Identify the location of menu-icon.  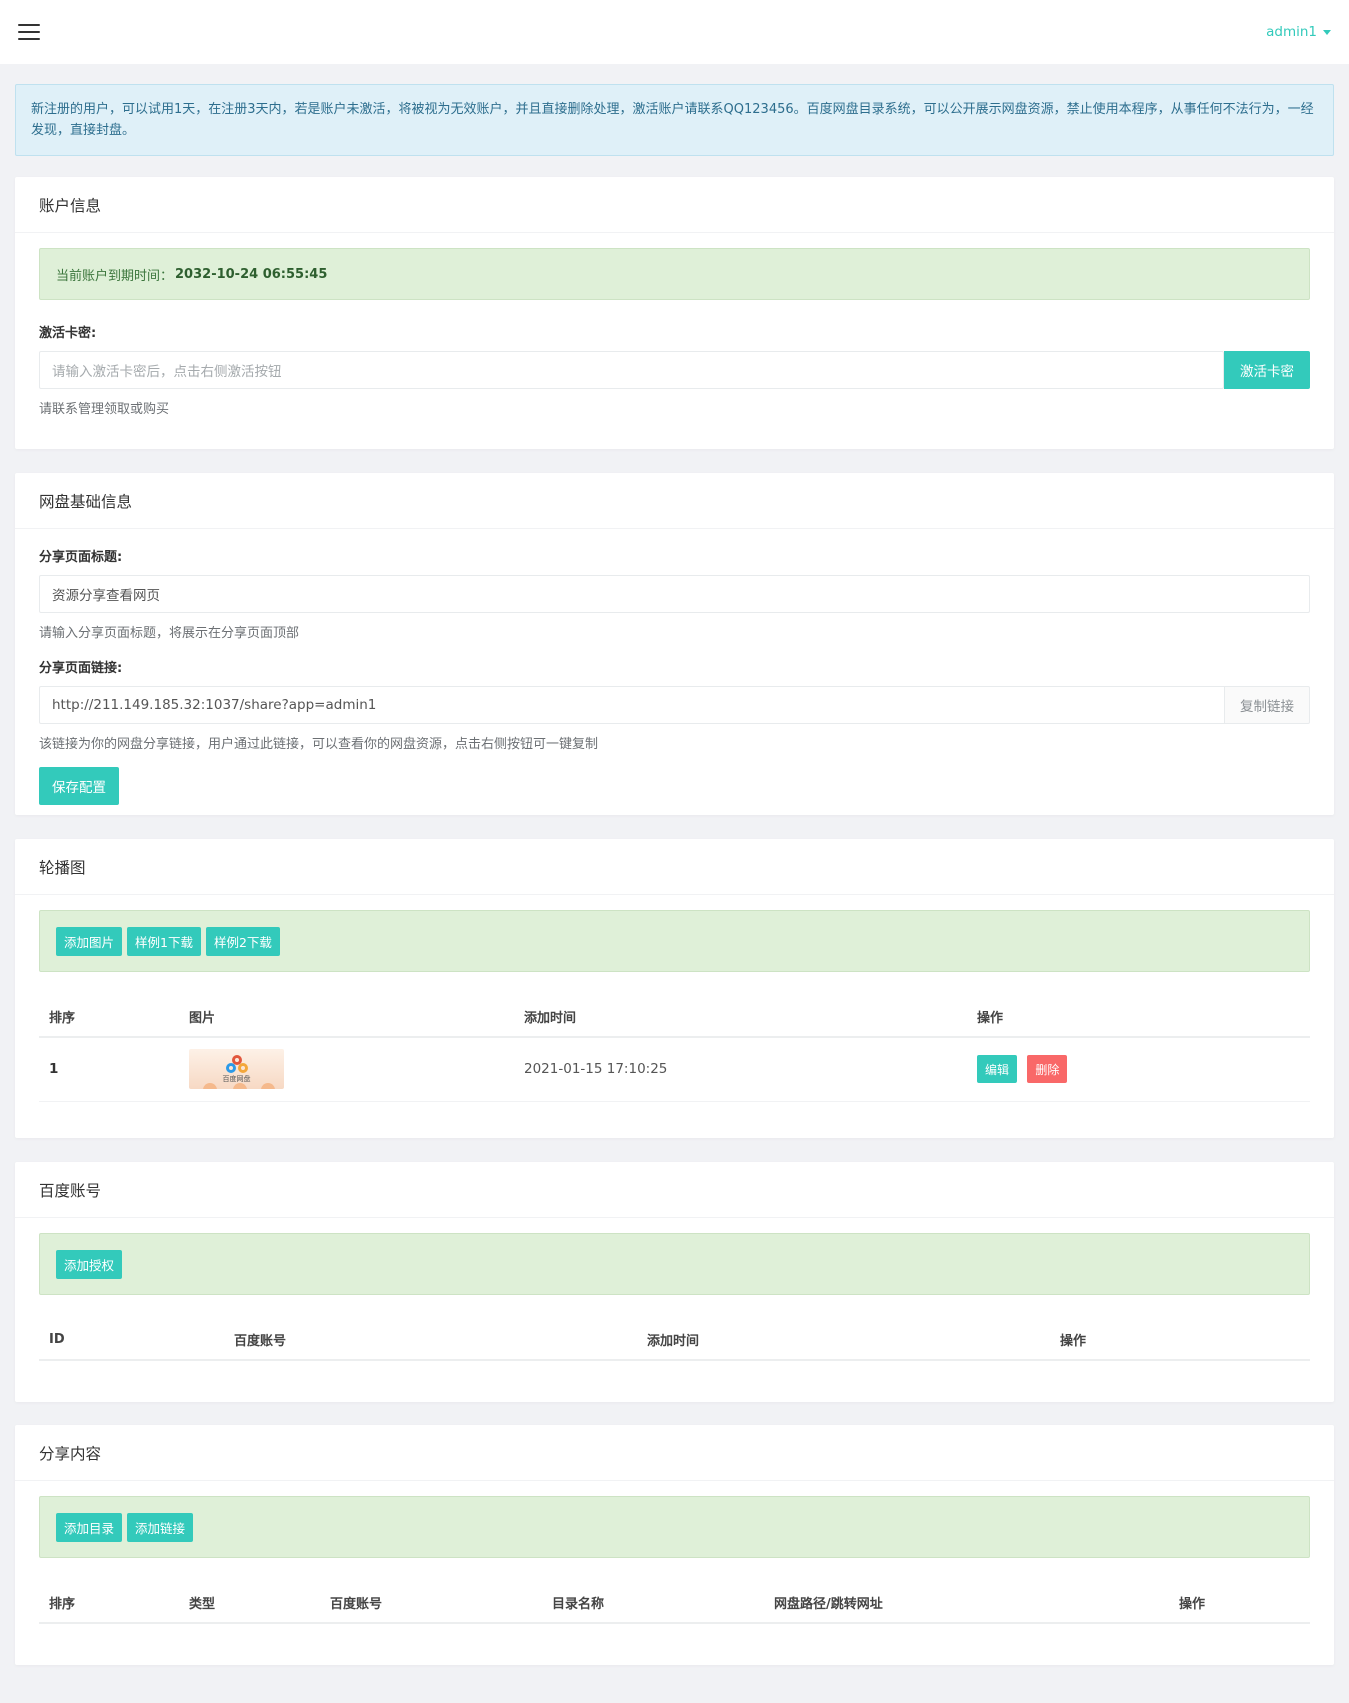
(29, 32).